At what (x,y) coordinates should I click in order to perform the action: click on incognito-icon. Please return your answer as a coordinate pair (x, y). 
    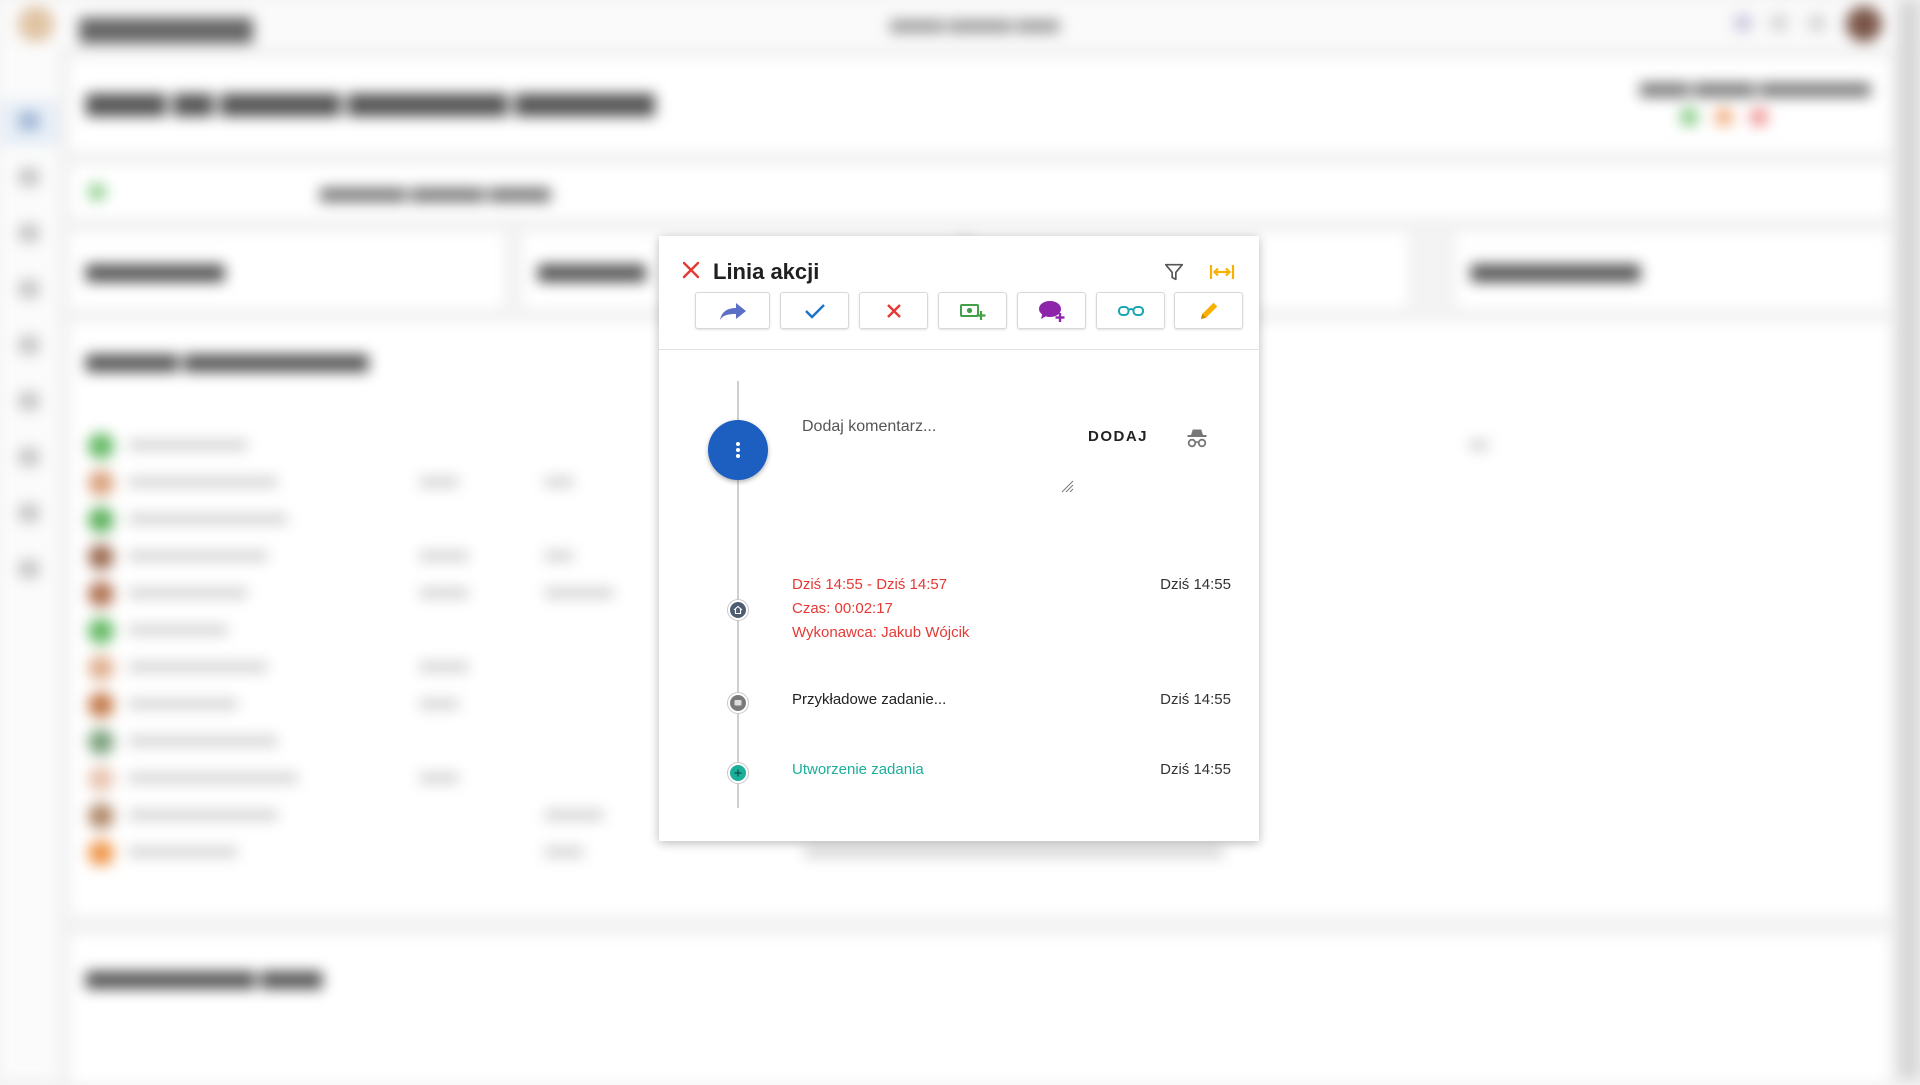
    Looking at the image, I should click on (1197, 438).